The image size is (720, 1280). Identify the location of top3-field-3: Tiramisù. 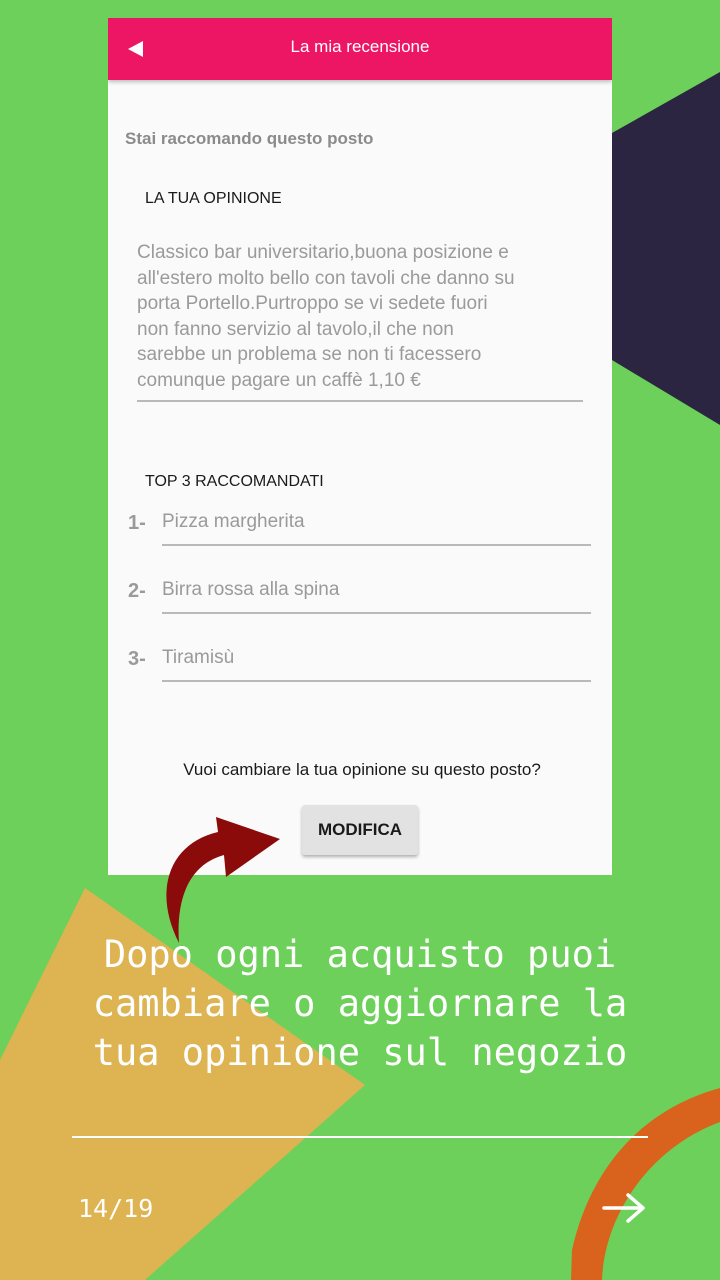
(376, 661).